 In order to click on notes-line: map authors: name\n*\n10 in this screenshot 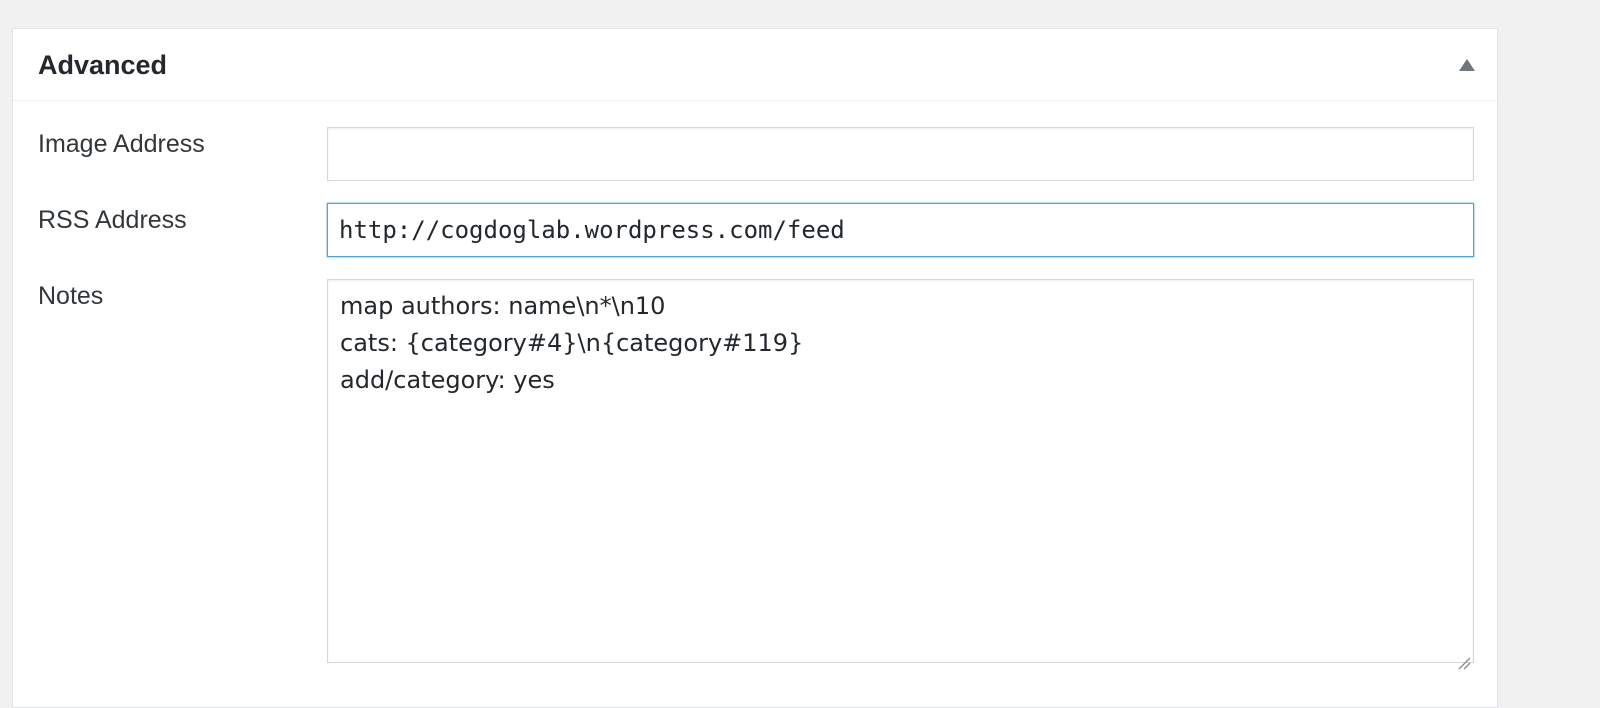, I will do `click(503, 306)`.